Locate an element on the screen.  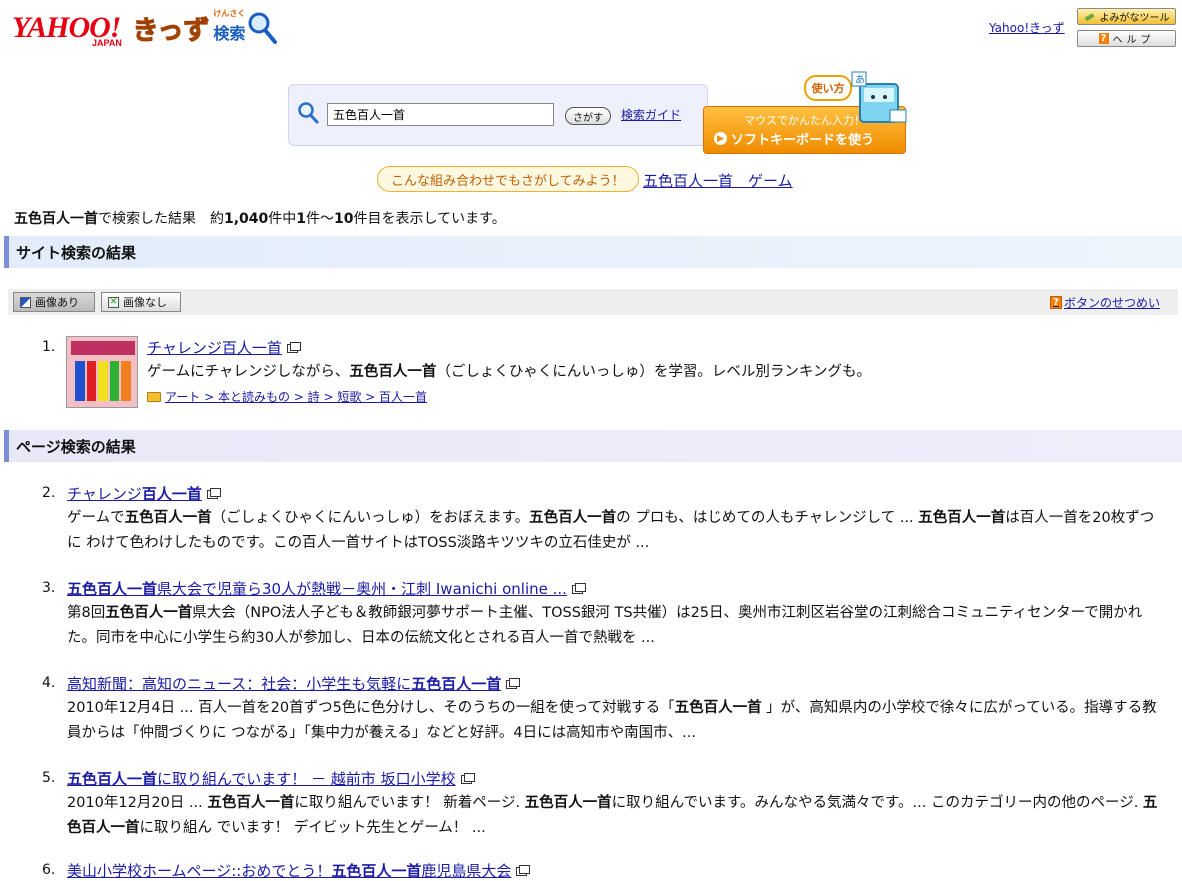
summary-text2: 件中 is located at coordinates (282, 219).